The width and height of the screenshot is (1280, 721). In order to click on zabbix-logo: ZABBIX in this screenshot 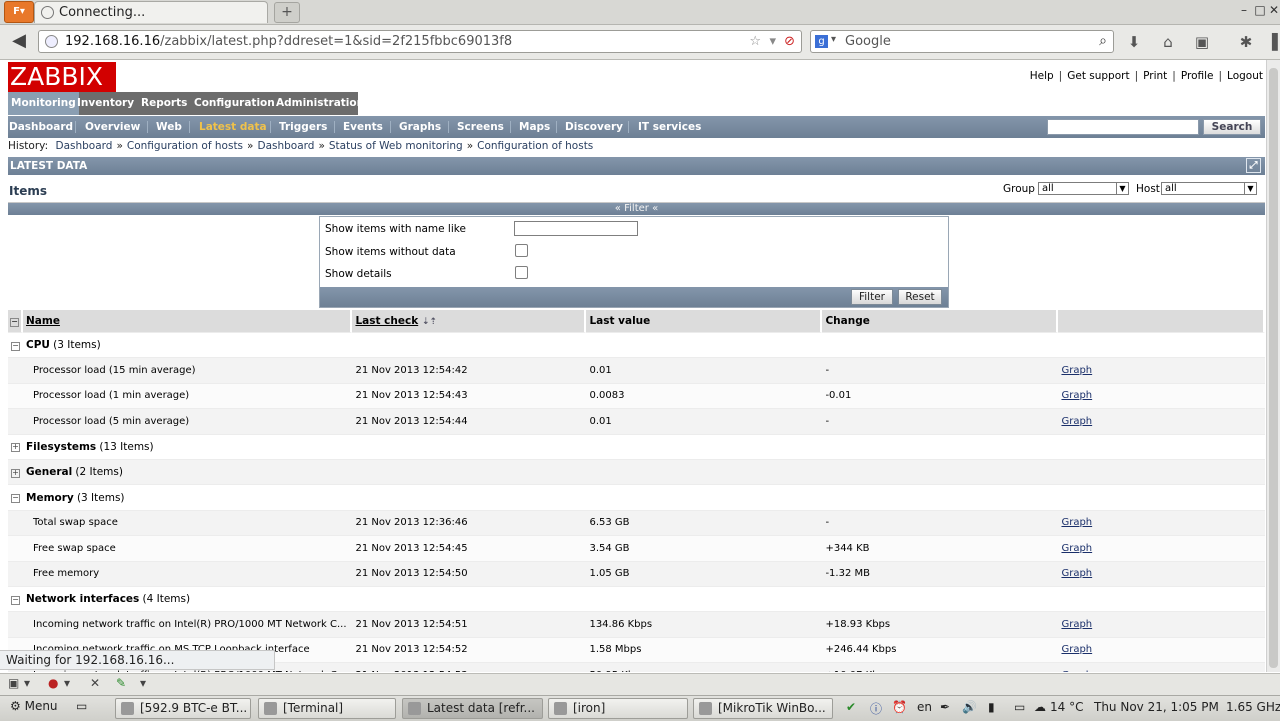, I will do `click(62, 77)`.